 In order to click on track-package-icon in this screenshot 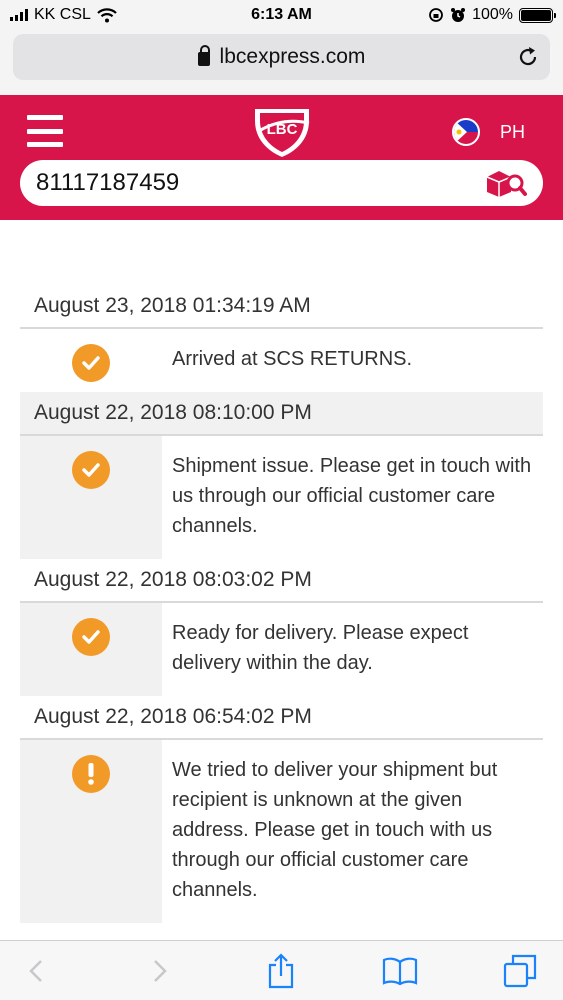, I will do `click(506, 183)`.